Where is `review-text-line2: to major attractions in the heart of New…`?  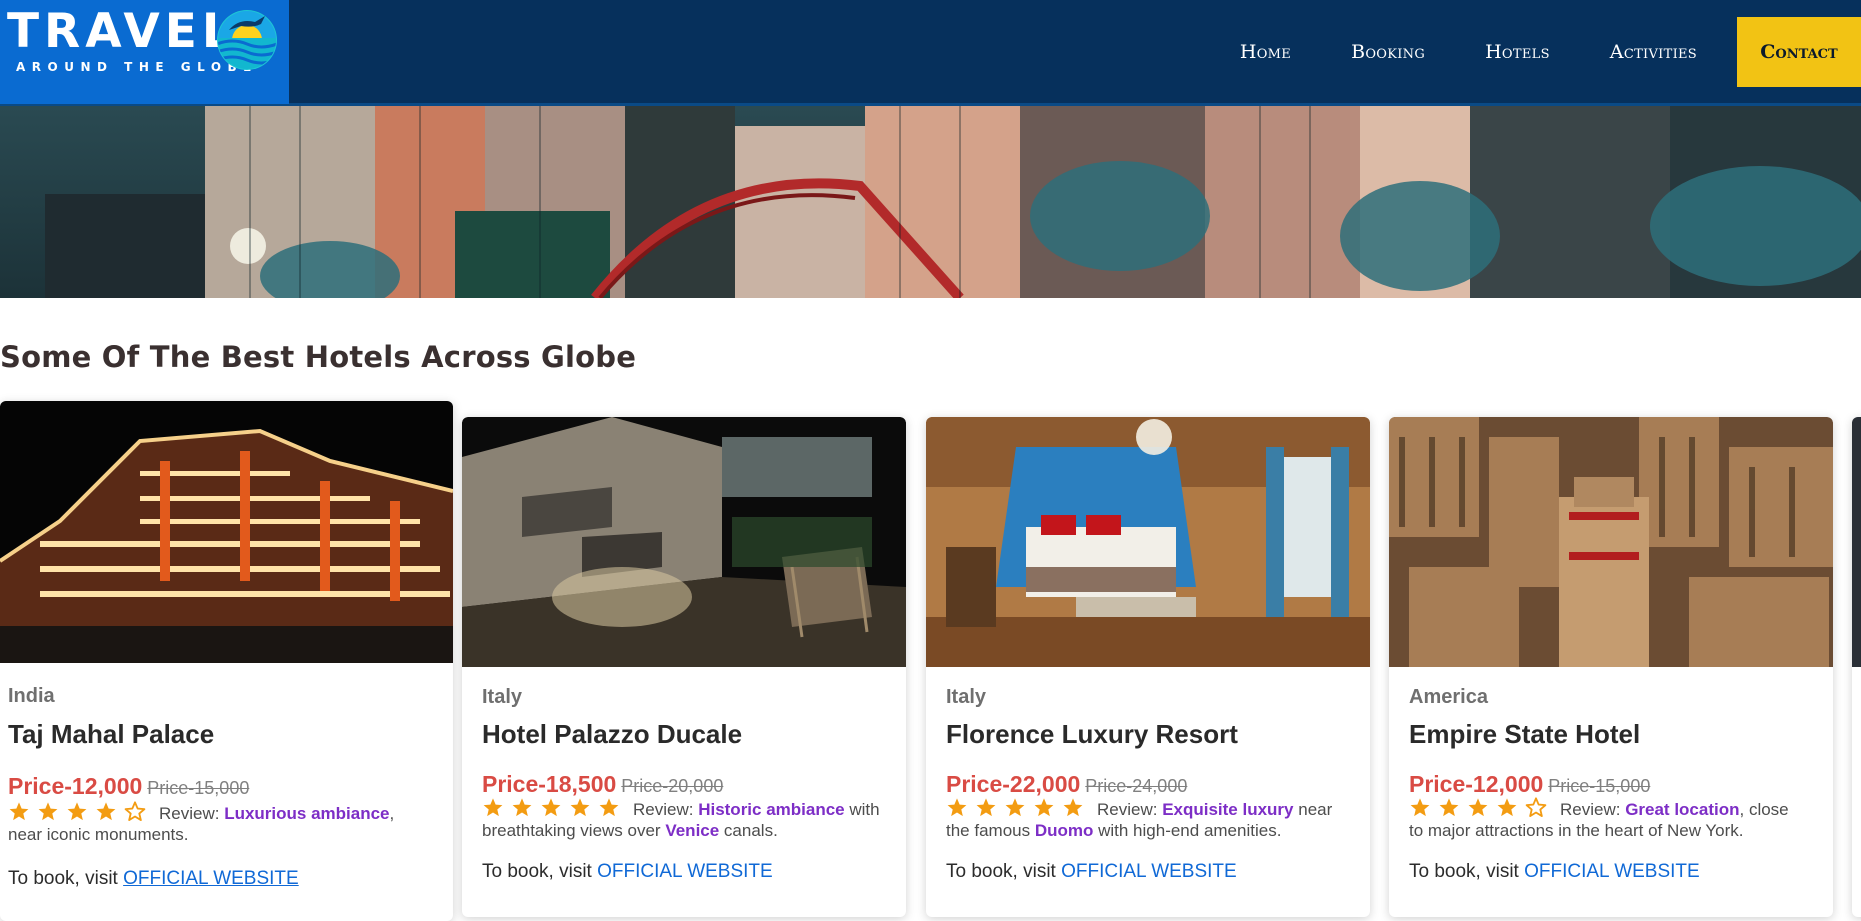 review-text-line2: to major attractions in the heart of New… is located at coordinates (1576, 830).